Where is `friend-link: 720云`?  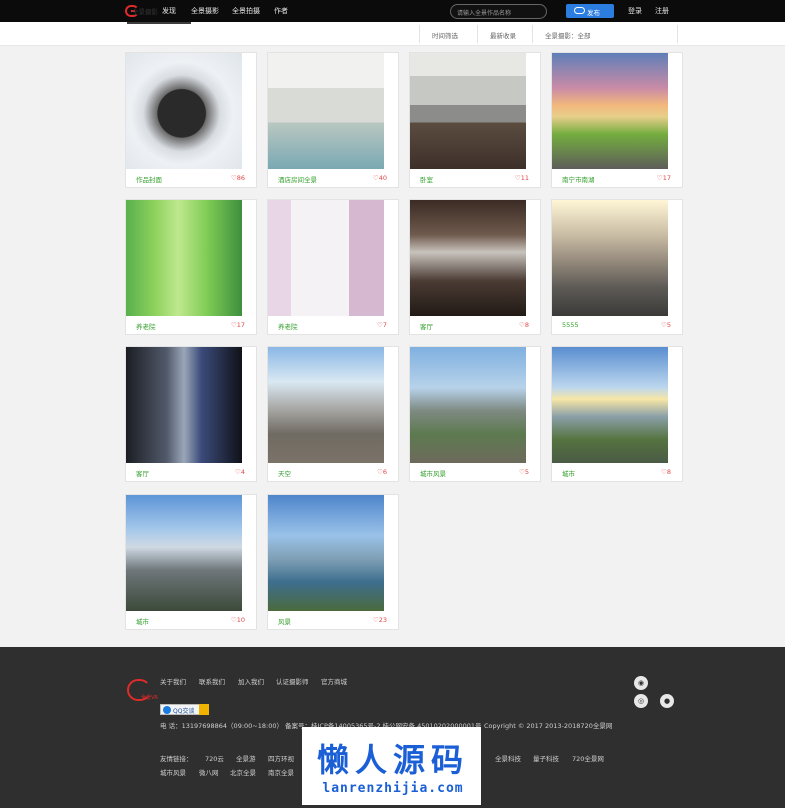
friend-link: 720云 is located at coordinates (214, 758).